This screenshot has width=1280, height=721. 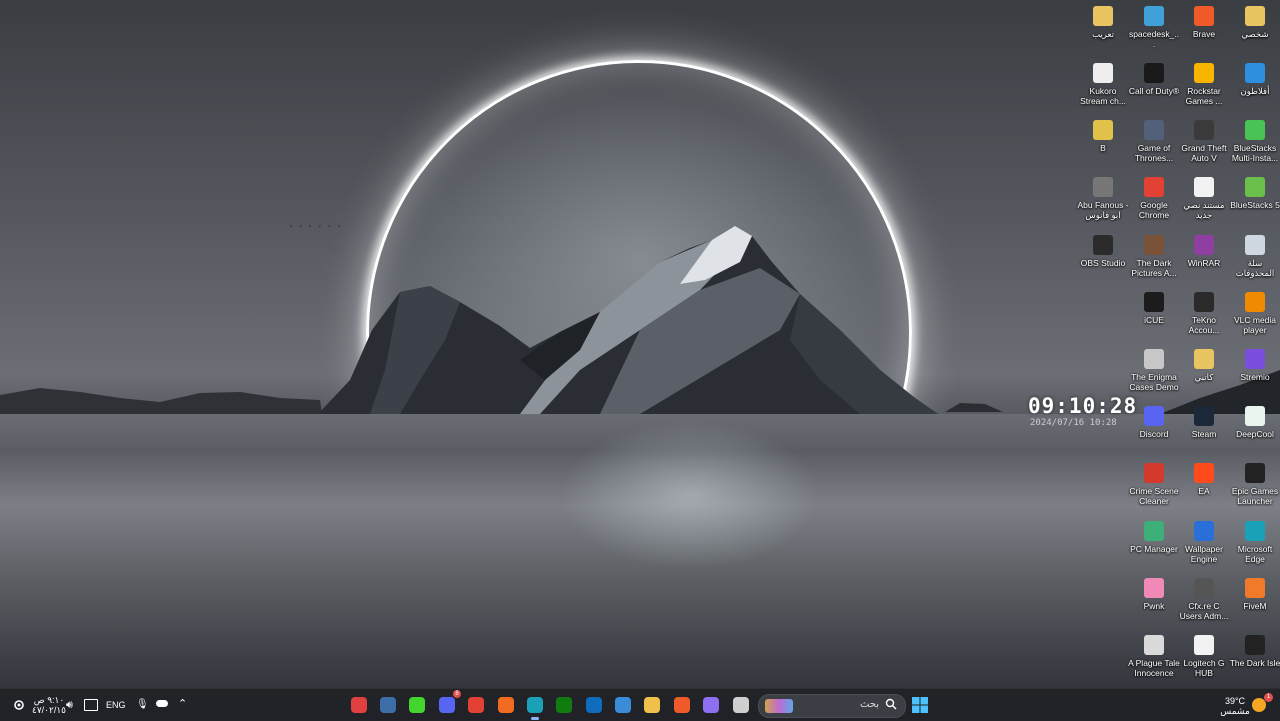 I want to click on desktop-icon-vlc: VLC media player, so click(x=1254, y=313).